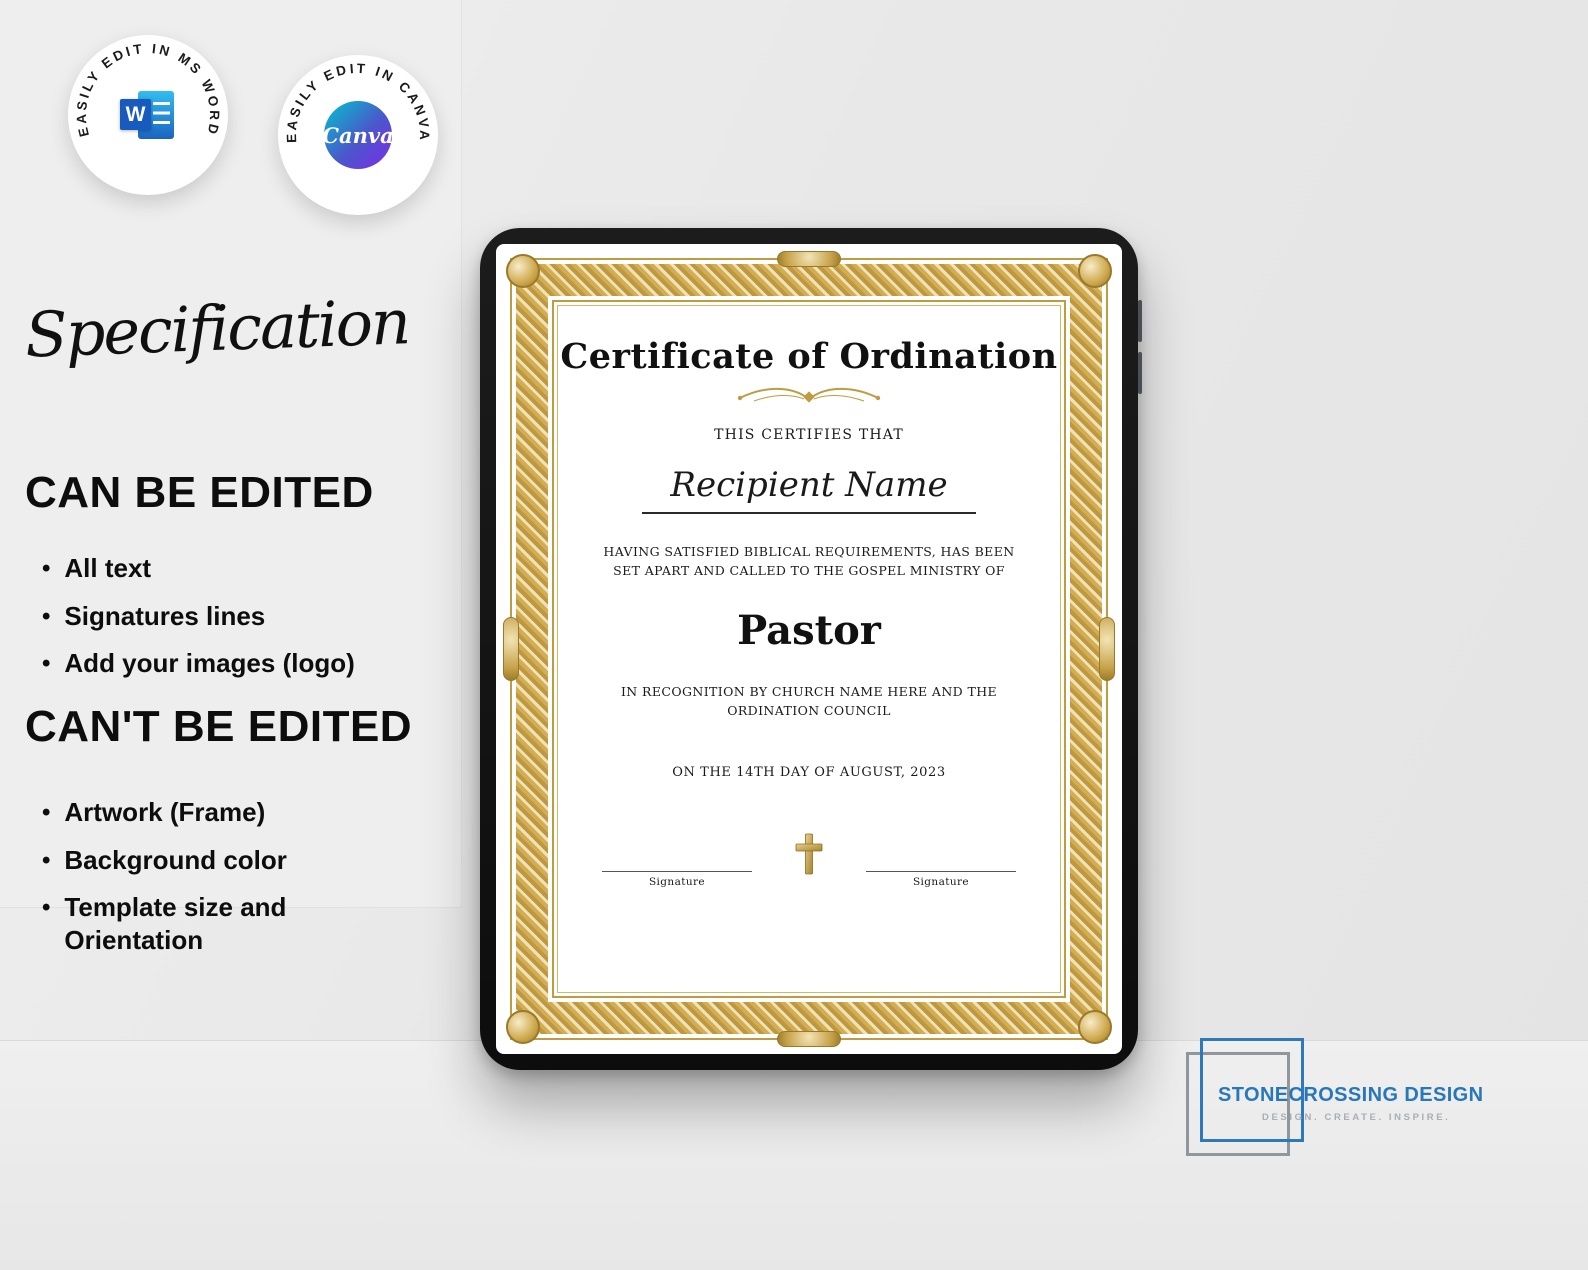 Image resolution: width=1588 pixels, height=1270 pixels. I want to click on canva-badge: EASILY EDIT IN CANVA Canva, so click(358, 135).